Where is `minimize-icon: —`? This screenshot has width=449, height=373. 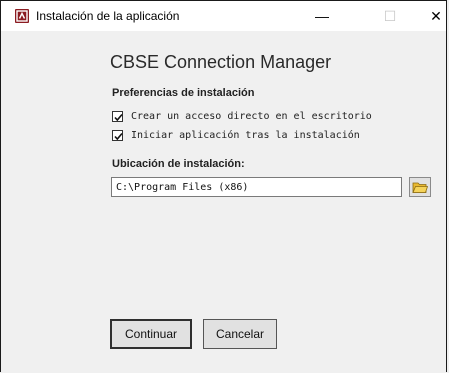
minimize-icon: — is located at coordinates (322, 16).